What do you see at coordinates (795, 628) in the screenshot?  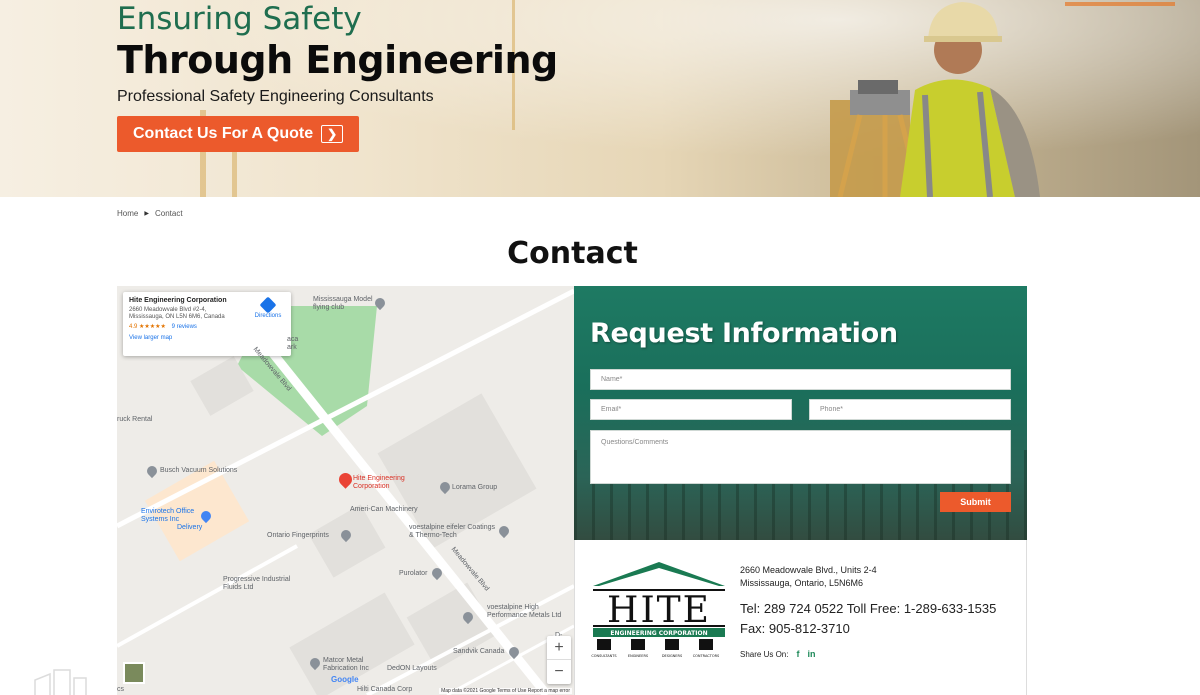 I see `fax-number: Fax: 905-812-3710` at bounding box center [795, 628].